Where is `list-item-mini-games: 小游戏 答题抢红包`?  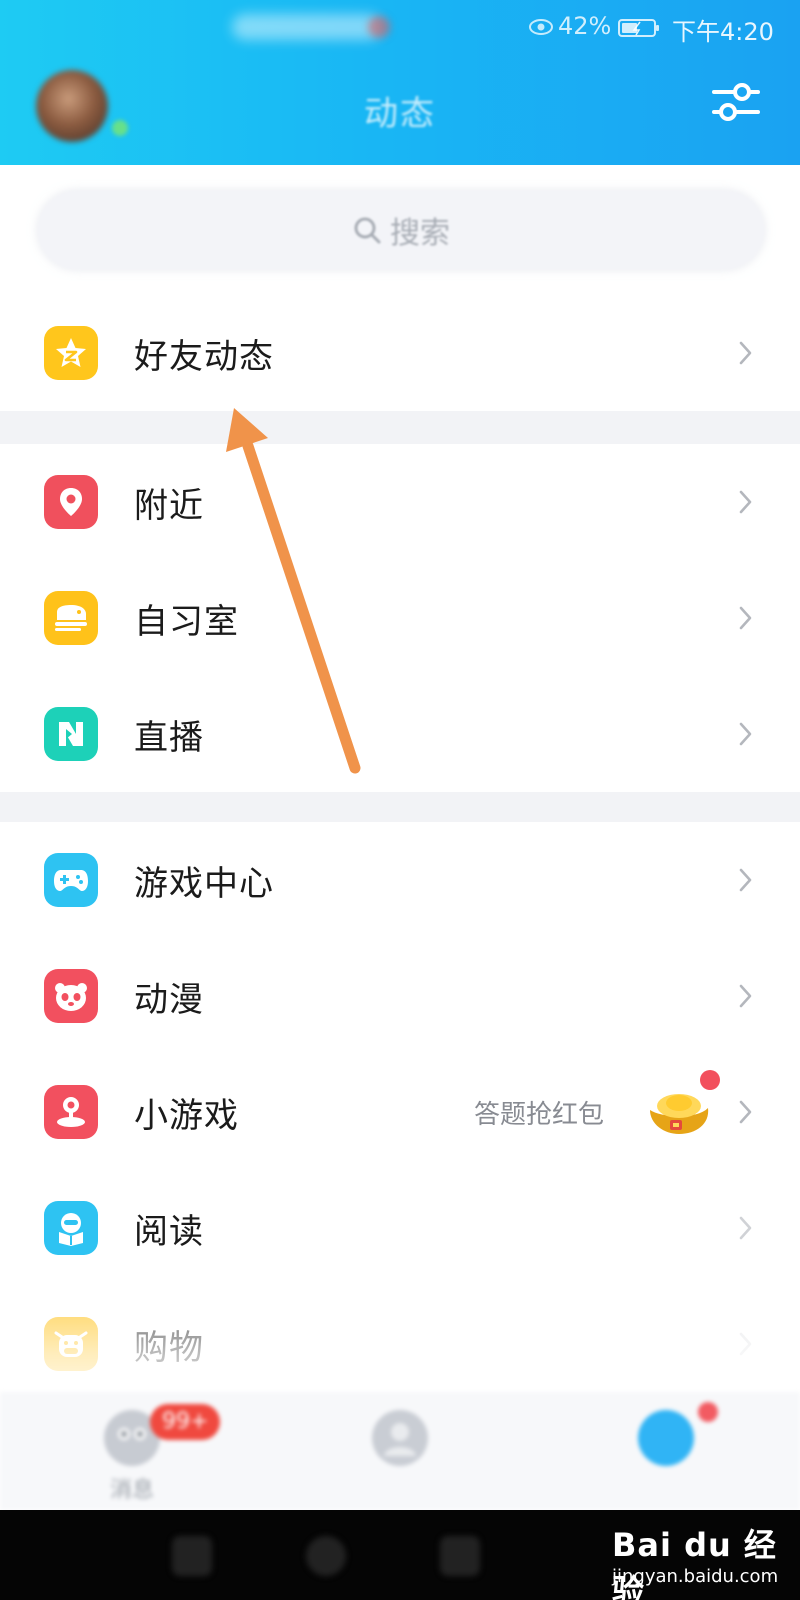
list-item-mini-games: 小游戏 答题抢红包 is located at coordinates (400, 1112).